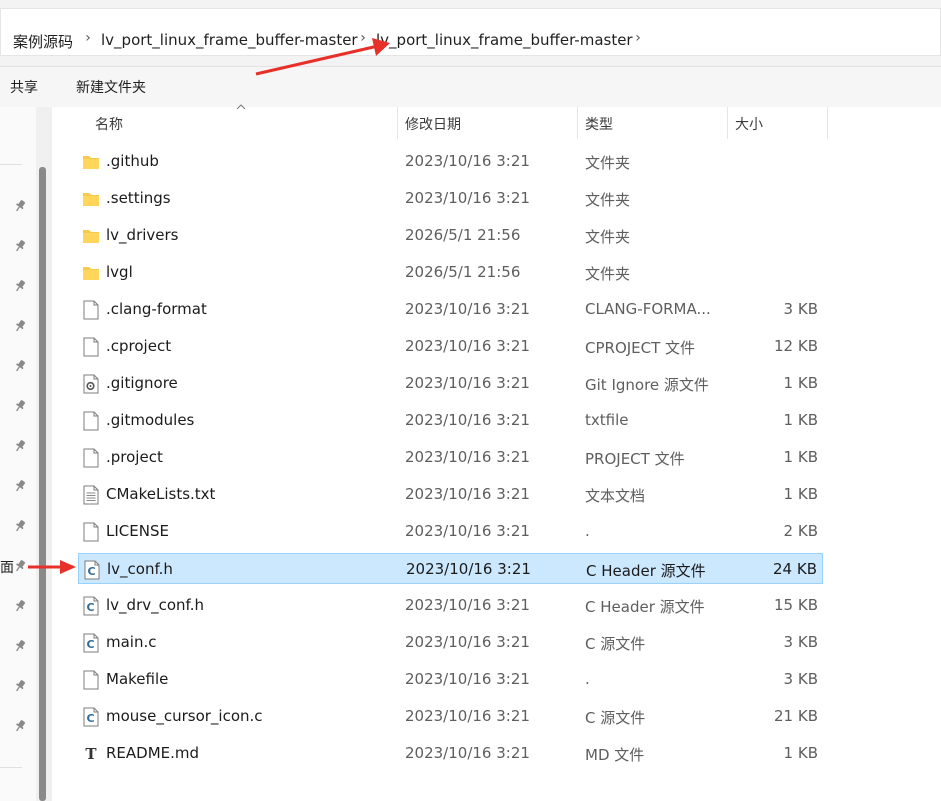  What do you see at coordinates (450, 235) in the screenshot?
I see `table-row: lv_drivers 2026/5/1 21:56 文件夹` at bounding box center [450, 235].